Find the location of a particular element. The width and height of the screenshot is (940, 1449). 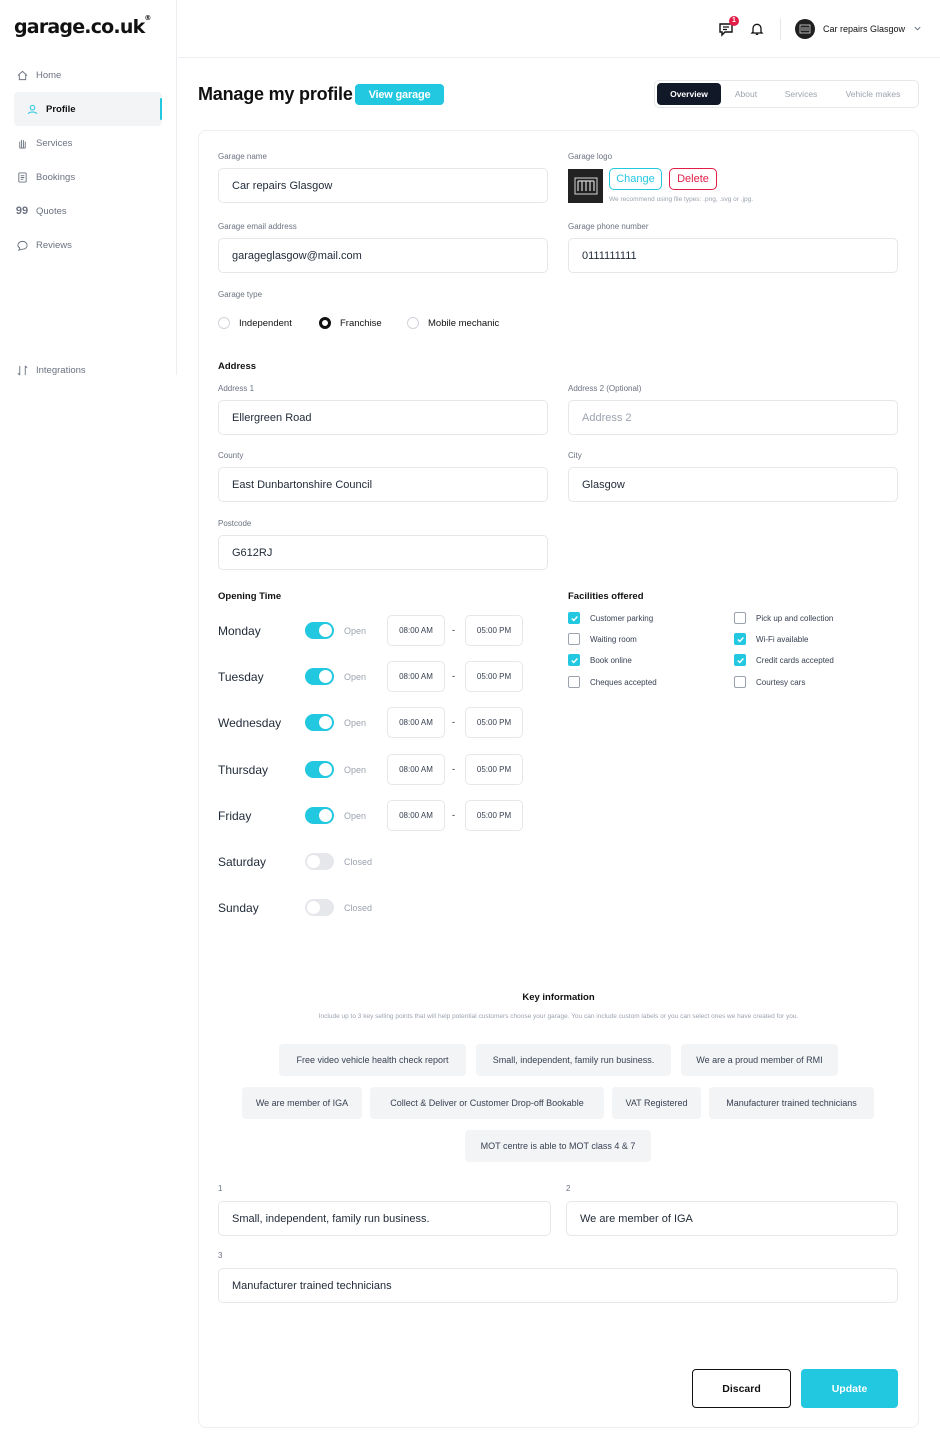

tab-about: About is located at coordinates (746, 94).